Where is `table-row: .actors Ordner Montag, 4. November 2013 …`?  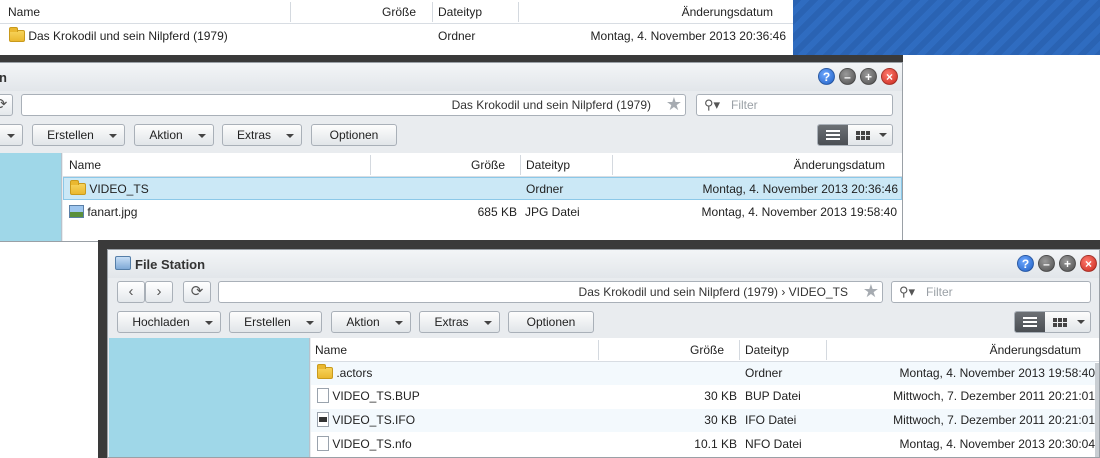
table-row: .actors Ordner Montag, 4. November 2013 … is located at coordinates (703, 373).